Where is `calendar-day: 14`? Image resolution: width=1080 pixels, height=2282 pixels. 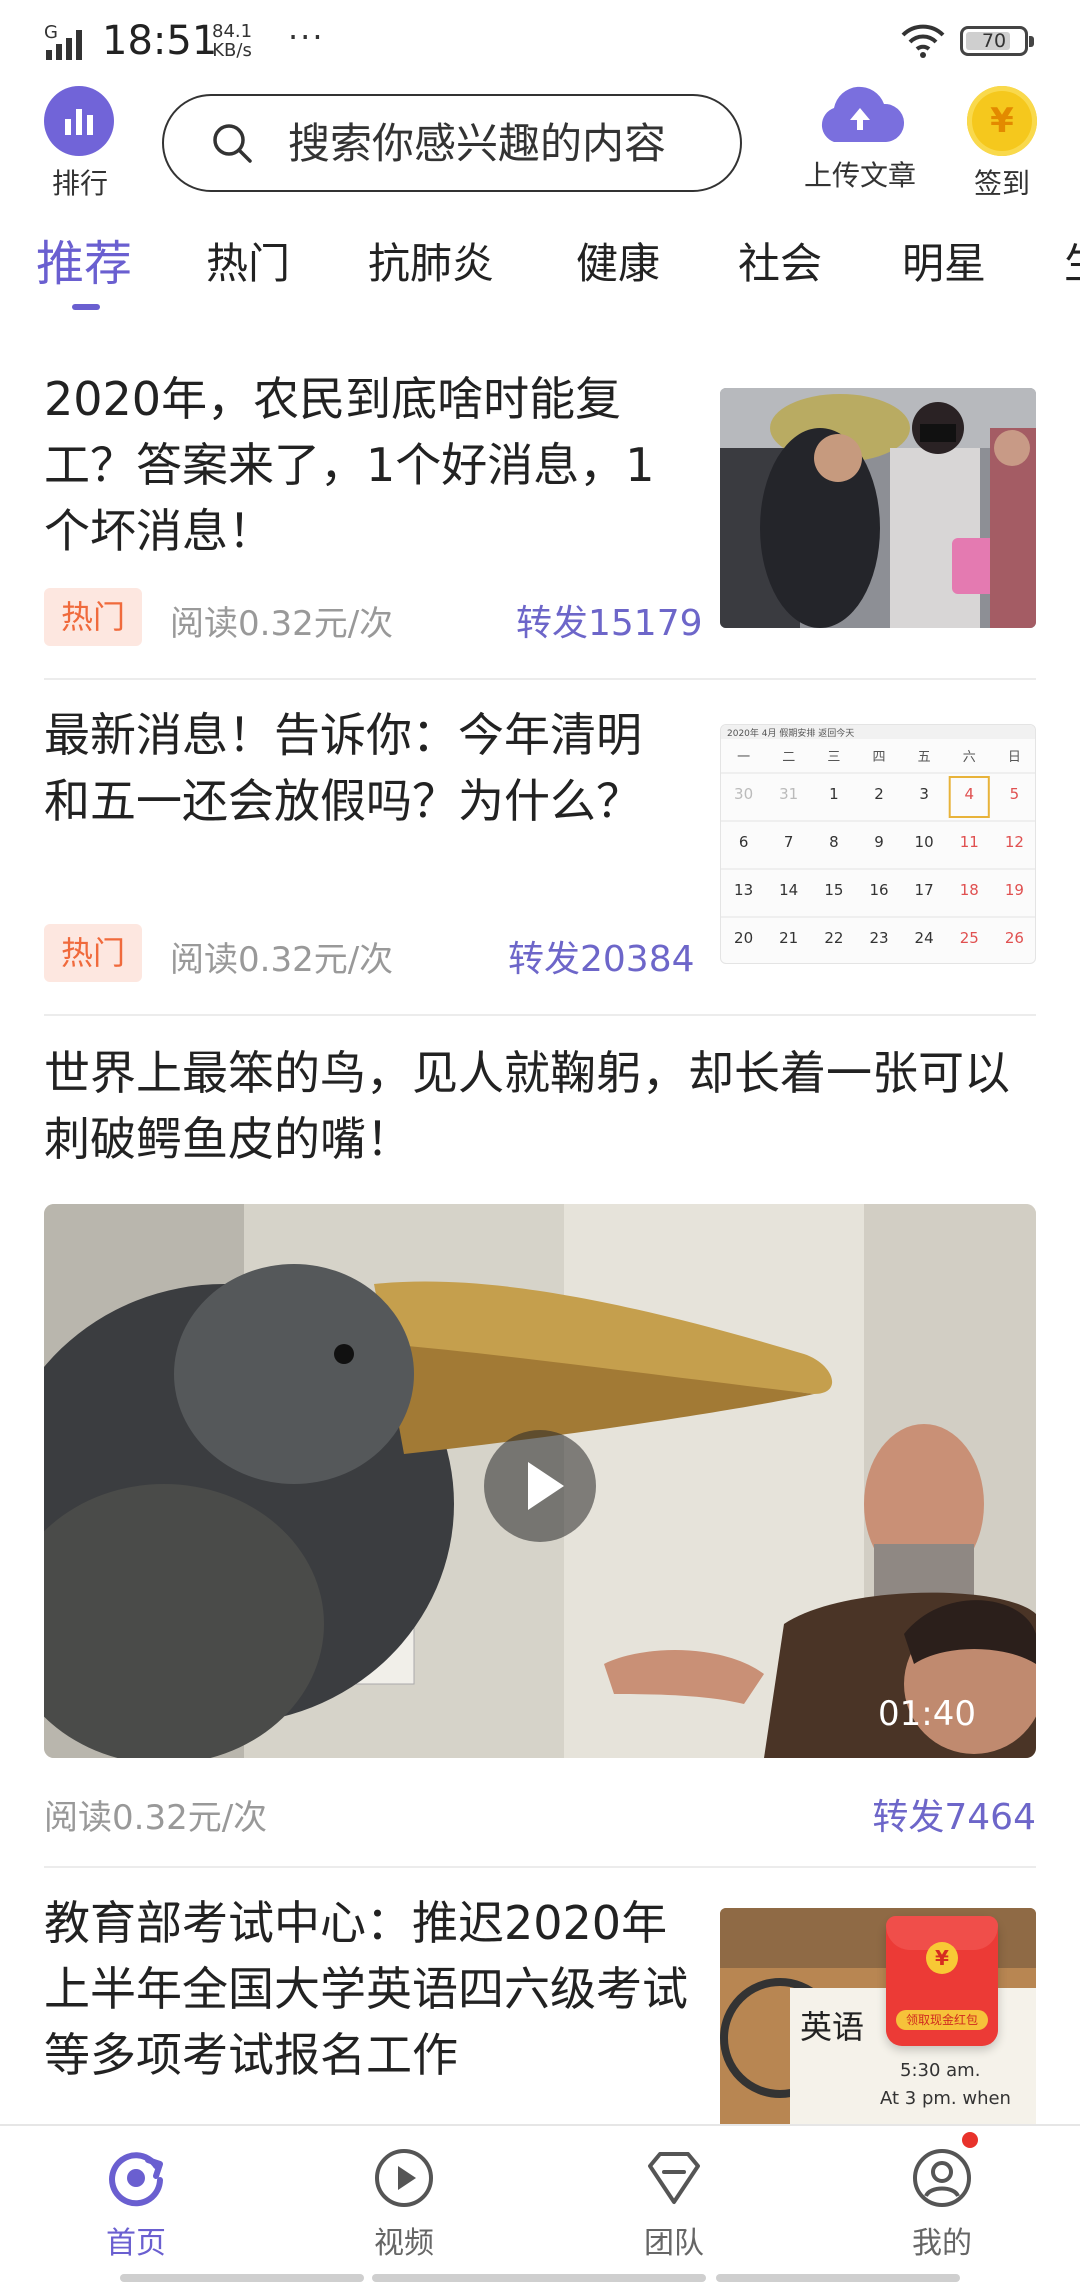 calendar-day: 14 is located at coordinates (788, 890).